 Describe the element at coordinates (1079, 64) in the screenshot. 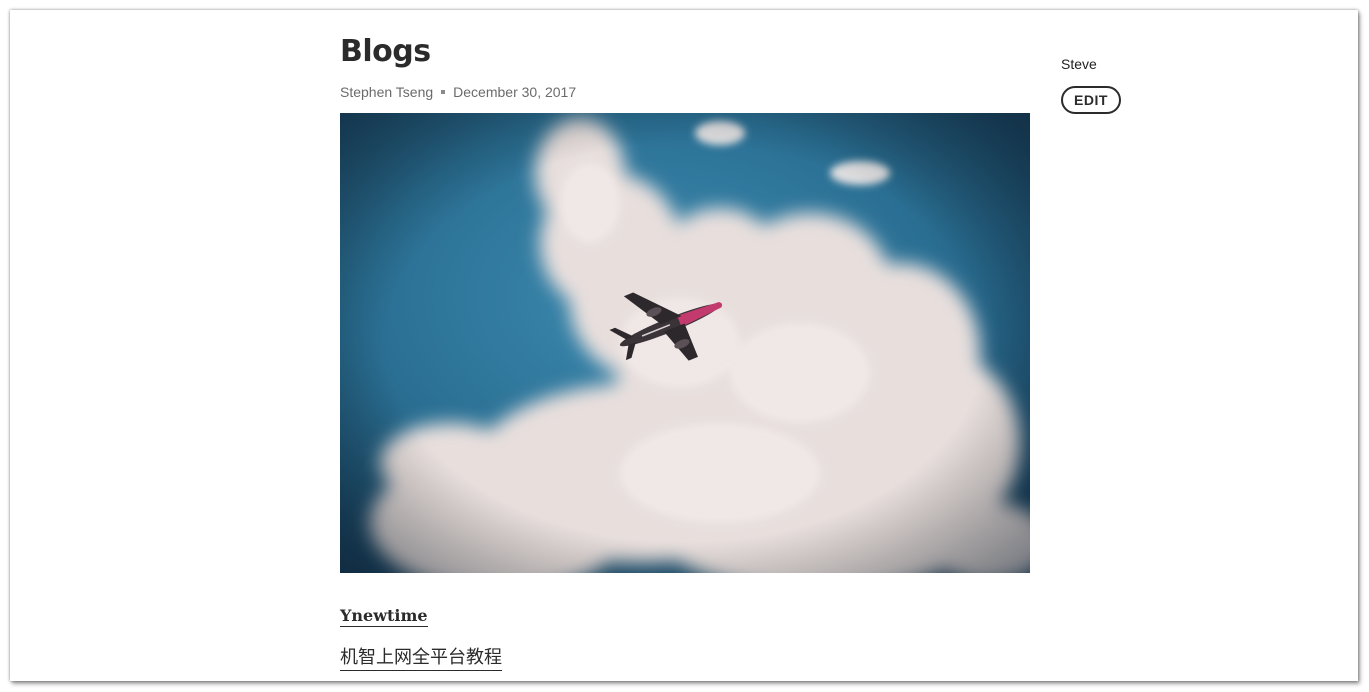

I see `user-name: Steve` at that location.